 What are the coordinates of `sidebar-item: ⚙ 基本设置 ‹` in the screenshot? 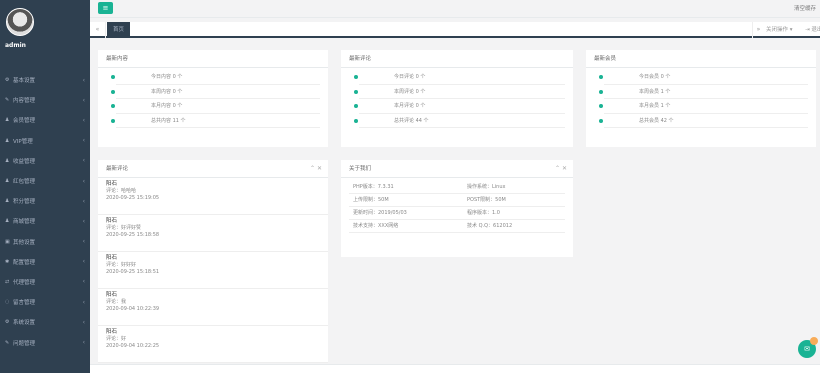 It's located at (45, 80).